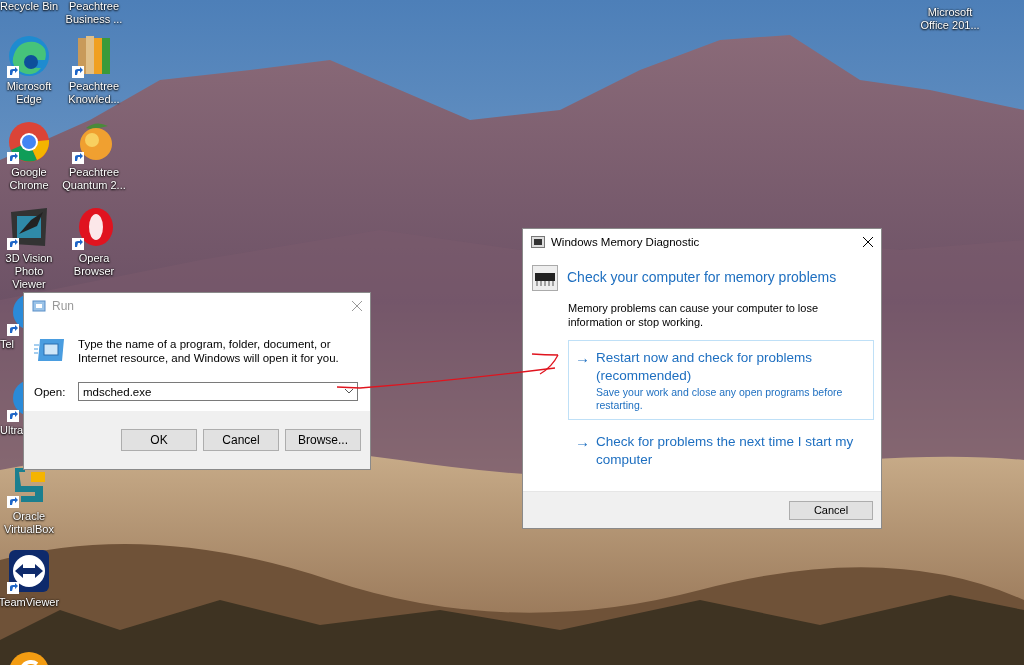  I want to click on open-label: Open:, so click(50, 391).